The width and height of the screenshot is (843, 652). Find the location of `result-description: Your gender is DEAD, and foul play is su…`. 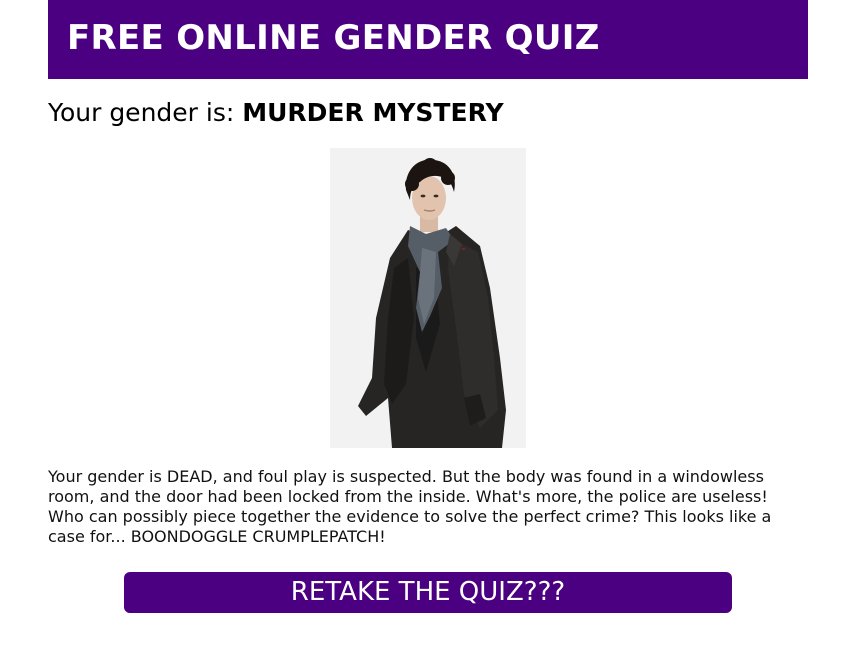

result-description: Your gender is DEAD, and foul play is su… is located at coordinates (410, 506).